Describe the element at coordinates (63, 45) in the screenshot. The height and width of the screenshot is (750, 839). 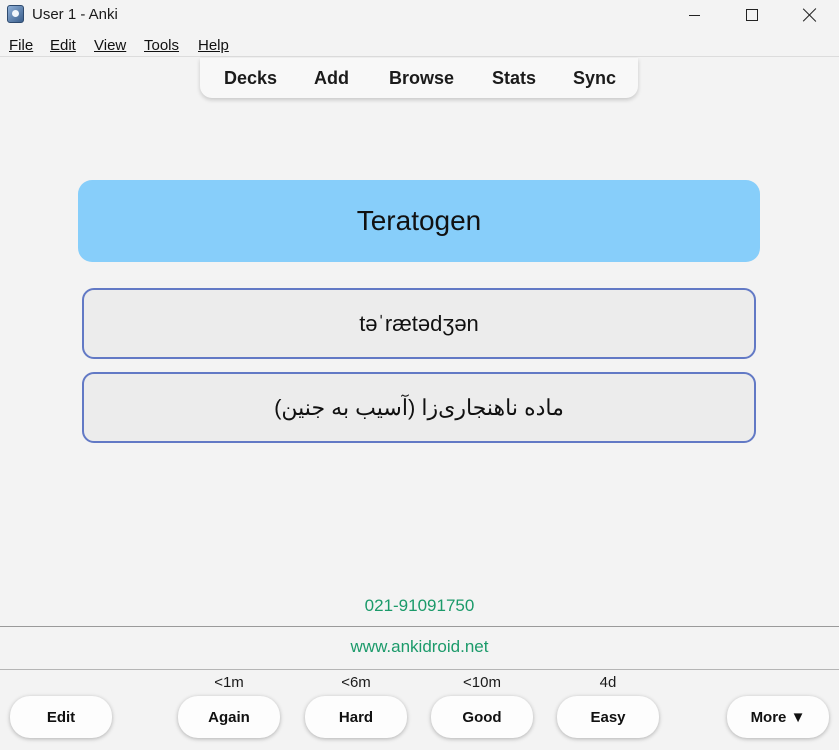
I see `menu-edit: Edit` at that location.